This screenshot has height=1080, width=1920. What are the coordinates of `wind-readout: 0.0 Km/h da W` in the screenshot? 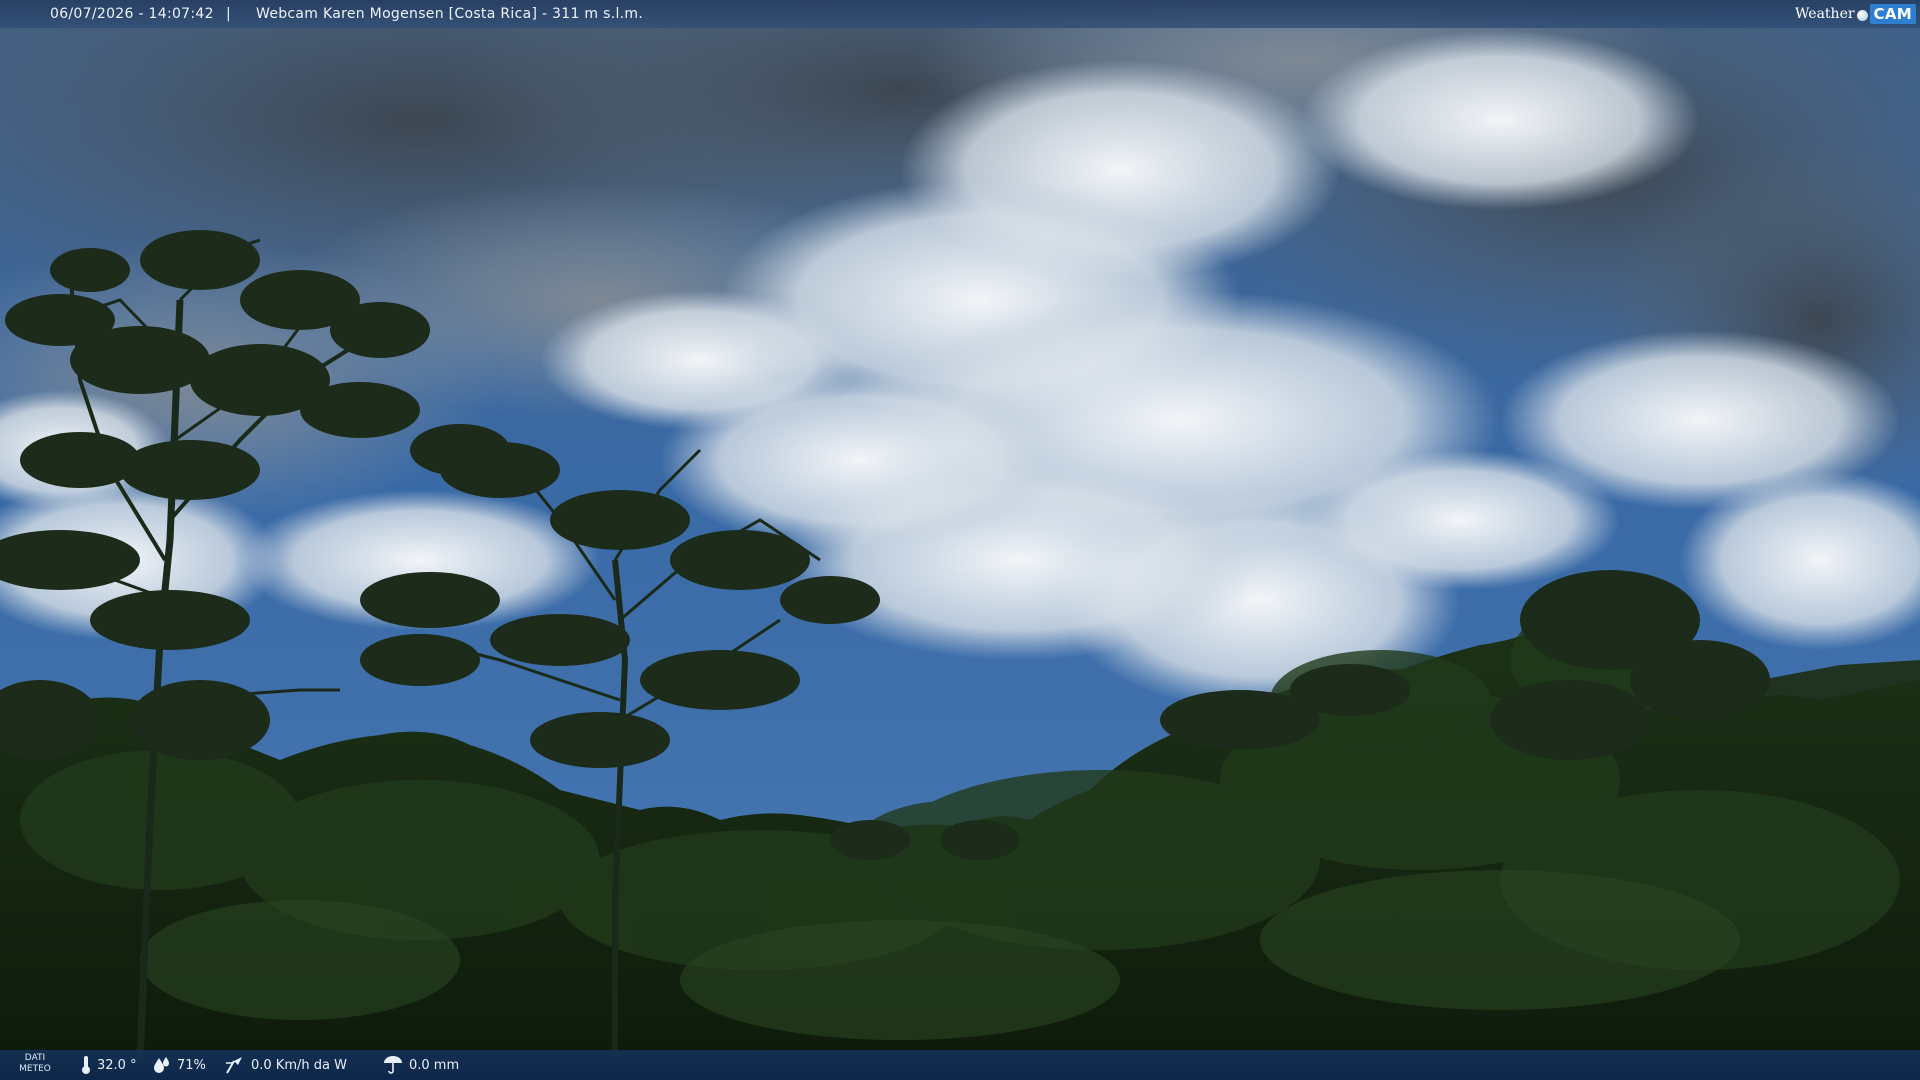 It's located at (285, 1065).